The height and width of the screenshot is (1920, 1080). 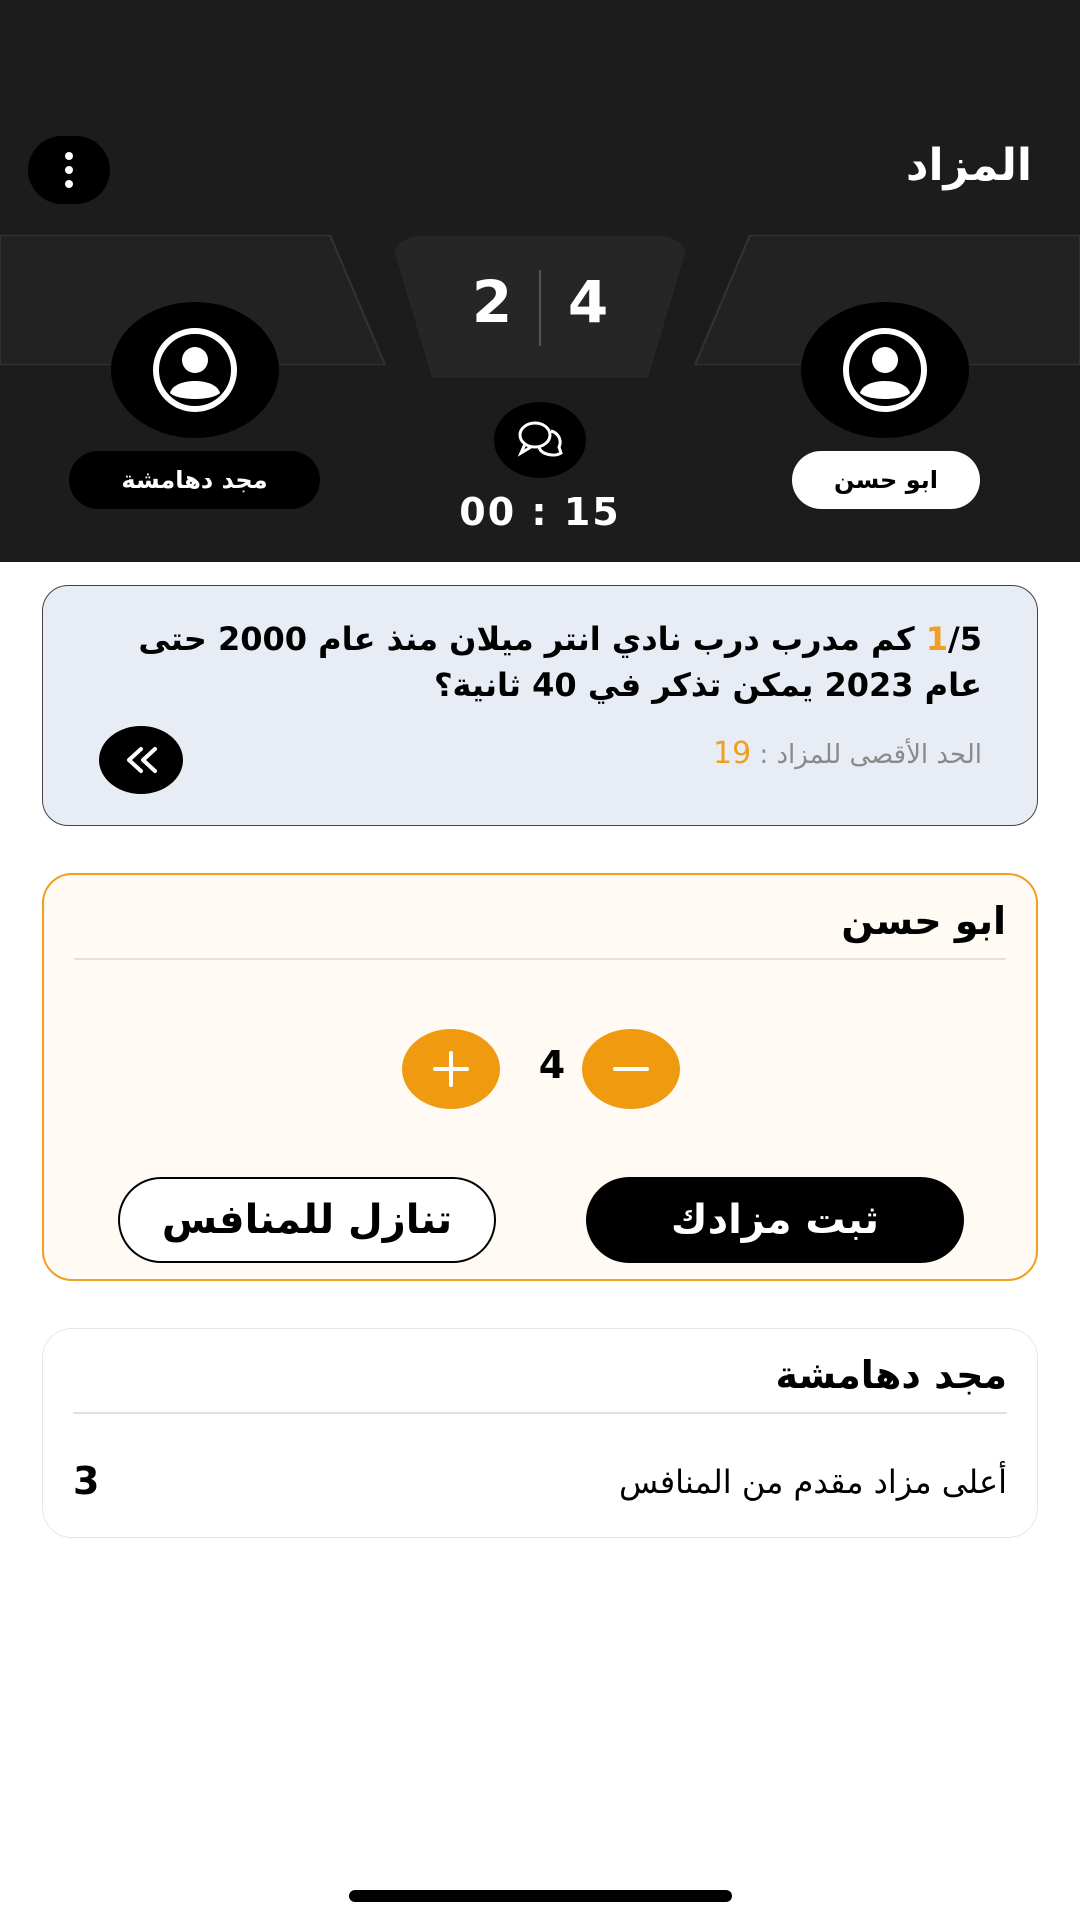 What do you see at coordinates (307, 1220) in the screenshot?
I see `forfeit-button: تنازل للمنافس` at bounding box center [307, 1220].